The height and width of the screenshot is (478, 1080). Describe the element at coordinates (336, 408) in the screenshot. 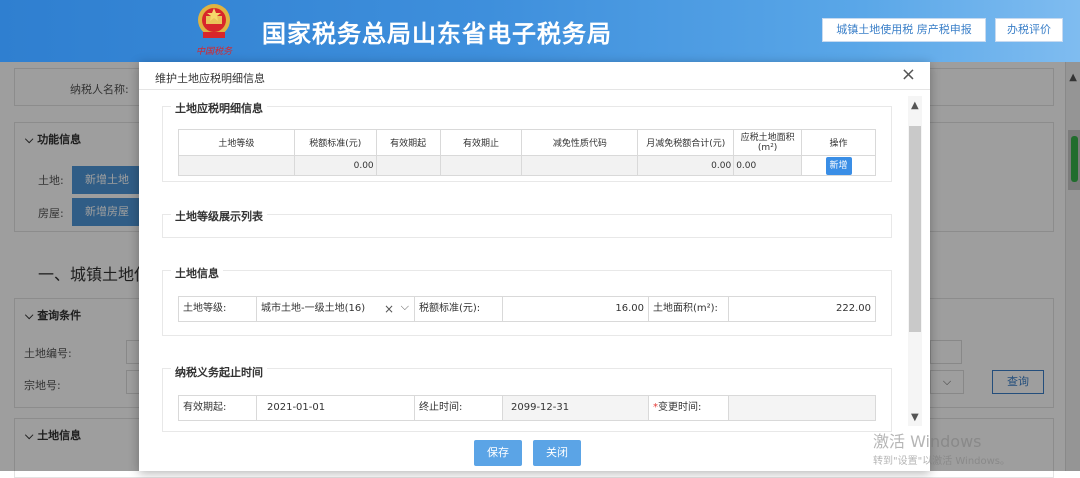

I see `start-date-field: 2021-01-01` at that location.